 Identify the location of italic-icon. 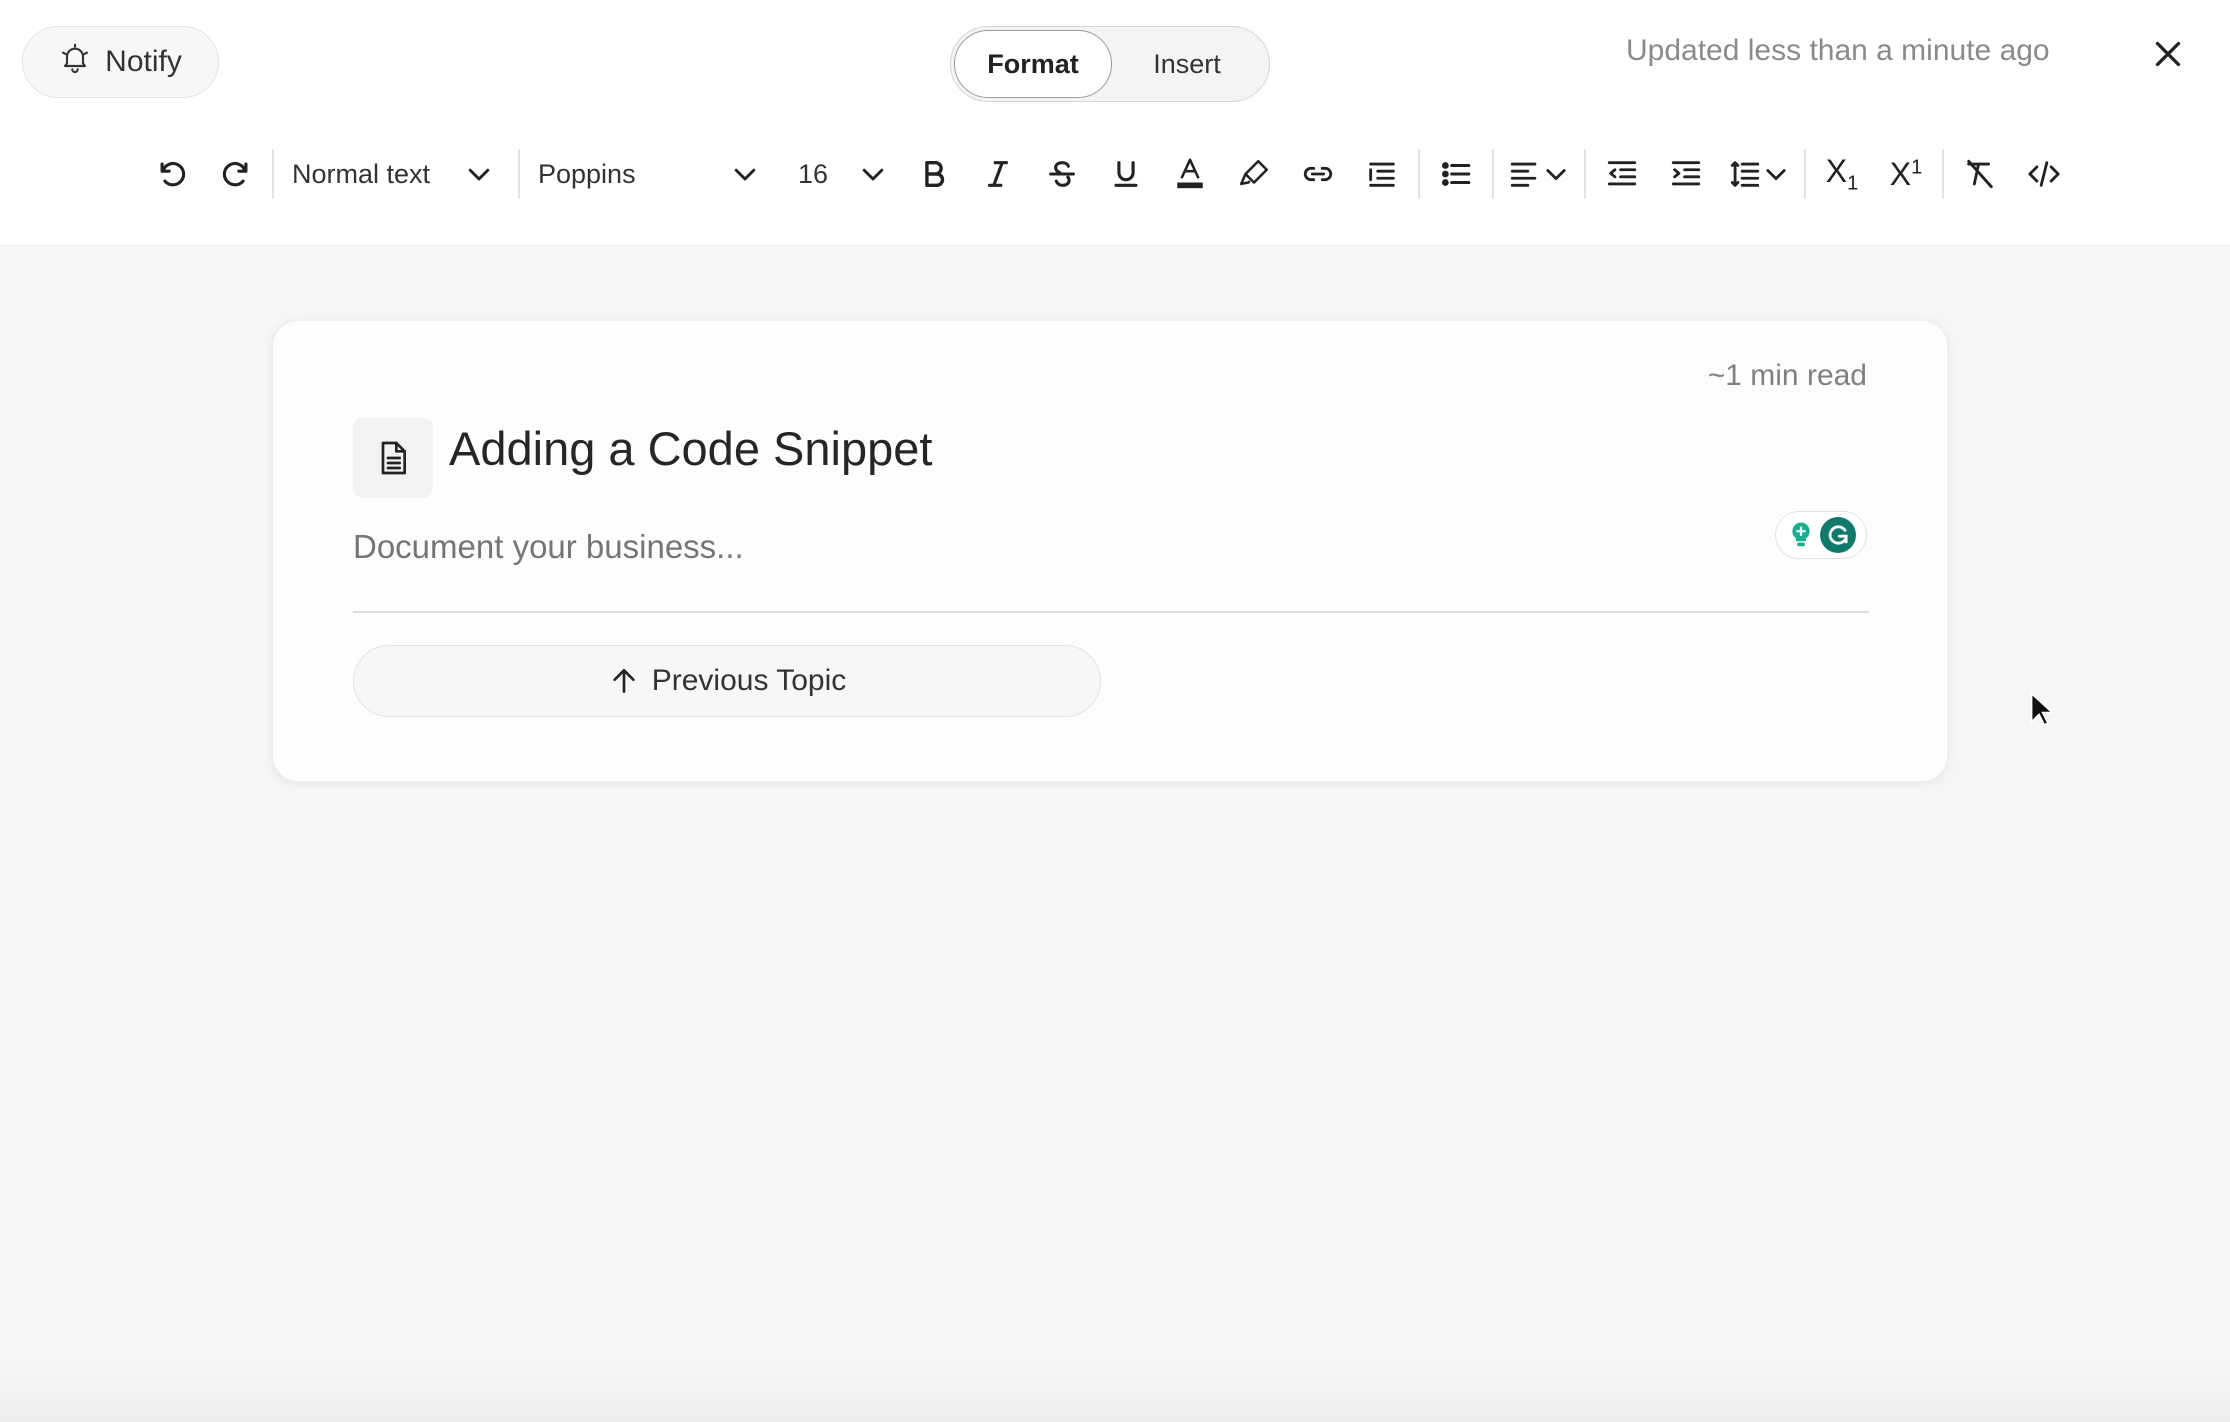
(998, 174).